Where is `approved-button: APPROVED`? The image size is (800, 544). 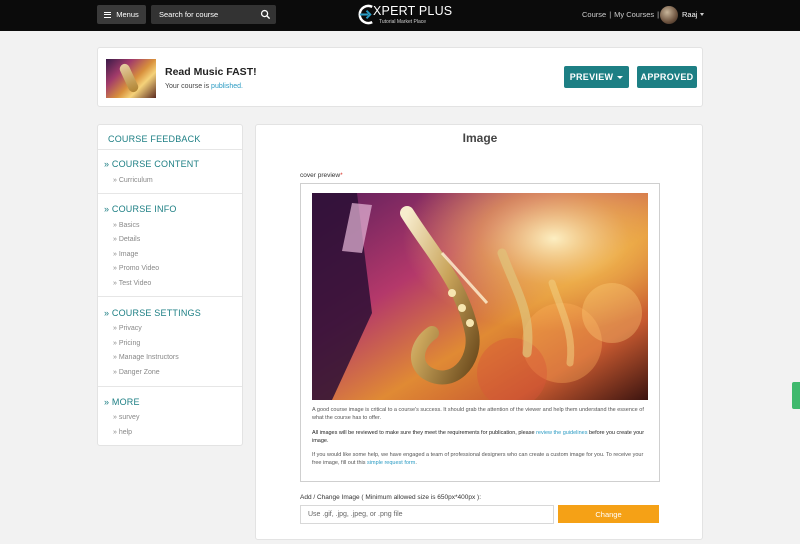 approved-button: APPROVED is located at coordinates (667, 77).